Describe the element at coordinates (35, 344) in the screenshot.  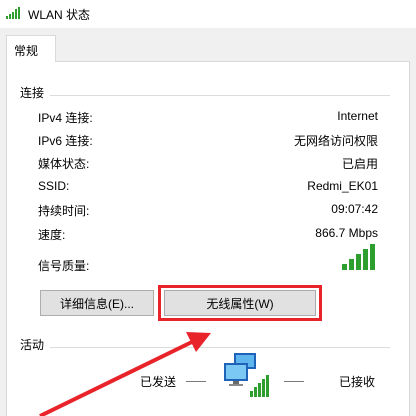
I see `activity-section-title: 活动` at that location.